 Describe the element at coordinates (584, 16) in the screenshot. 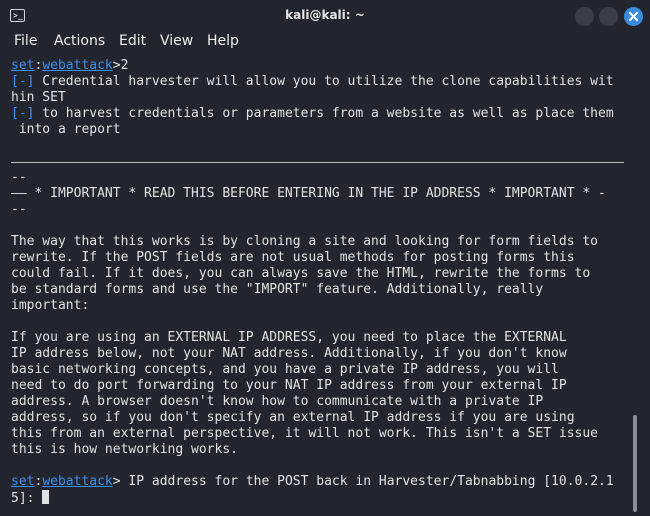

I see `minimize-button` at that location.